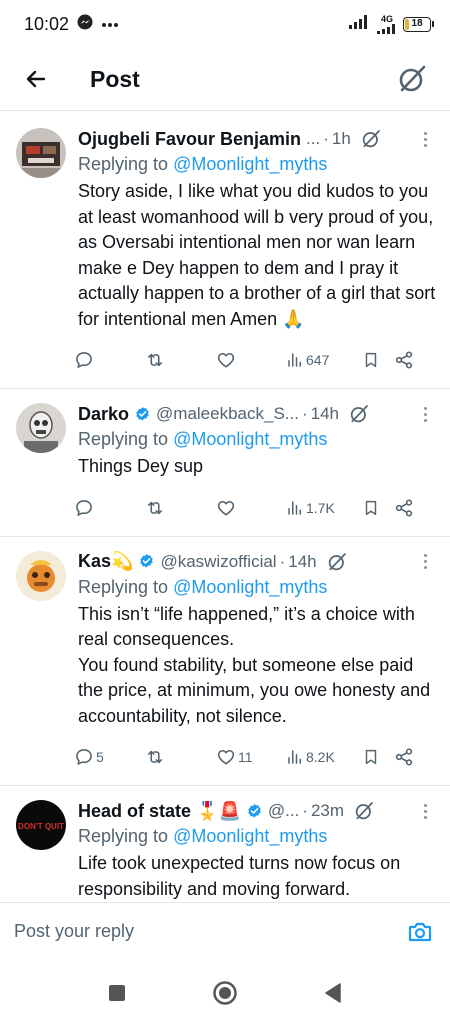  Describe the element at coordinates (225, 110) in the screenshot. I see `header-divider` at that location.